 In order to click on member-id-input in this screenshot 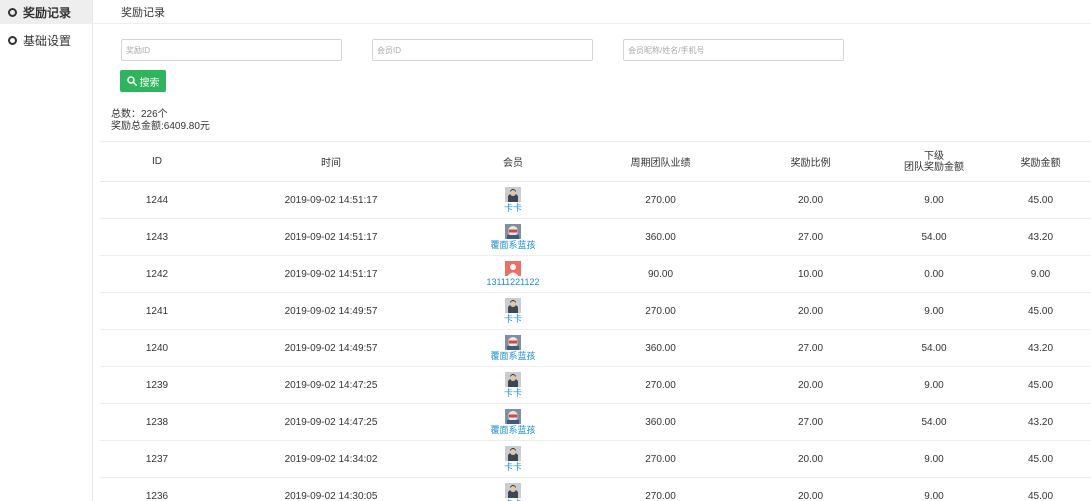, I will do `click(482, 50)`.